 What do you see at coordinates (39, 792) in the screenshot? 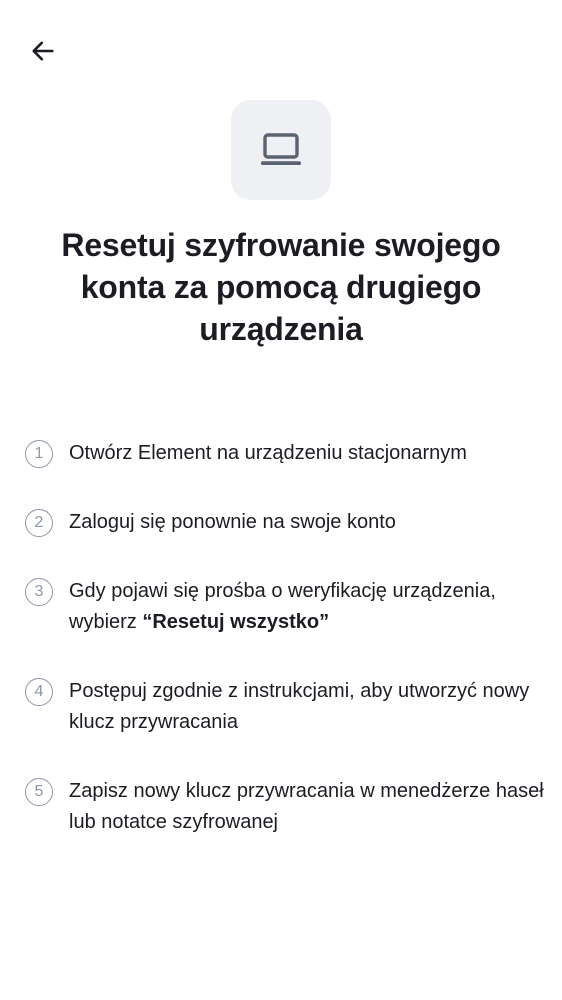
I see `step-number: 5` at bounding box center [39, 792].